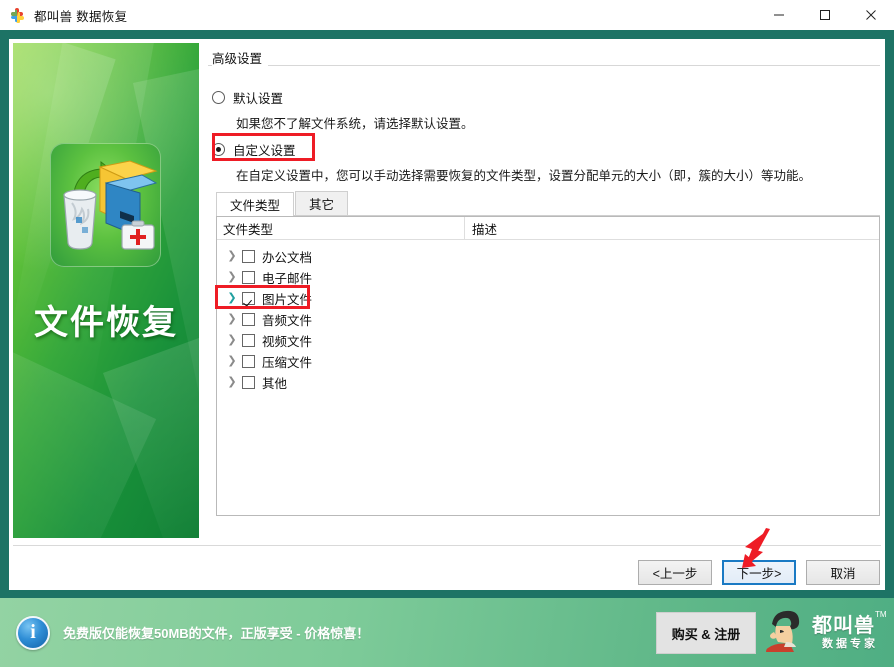  I want to click on tab-file-type: 文件类型, so click(255, 204).